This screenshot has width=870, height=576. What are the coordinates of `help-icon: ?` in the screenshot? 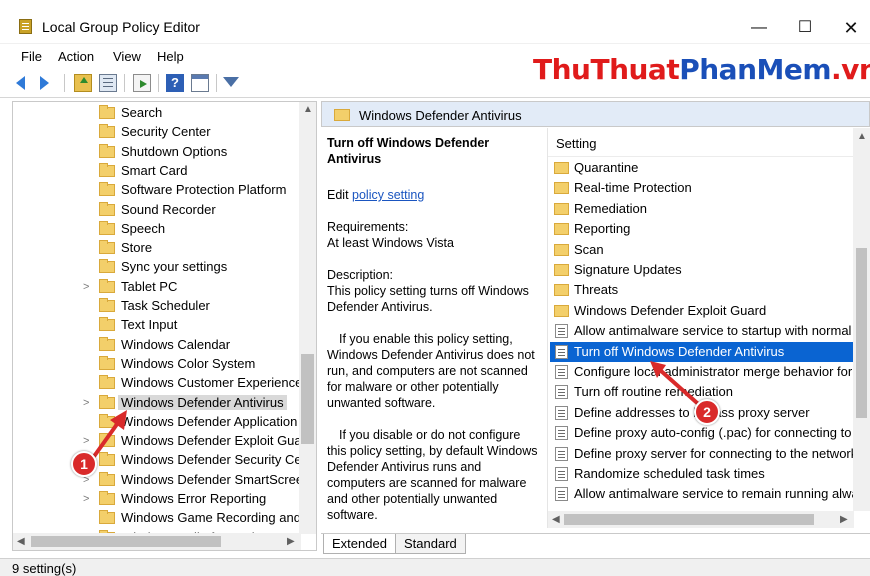 It's located at (175, 83).